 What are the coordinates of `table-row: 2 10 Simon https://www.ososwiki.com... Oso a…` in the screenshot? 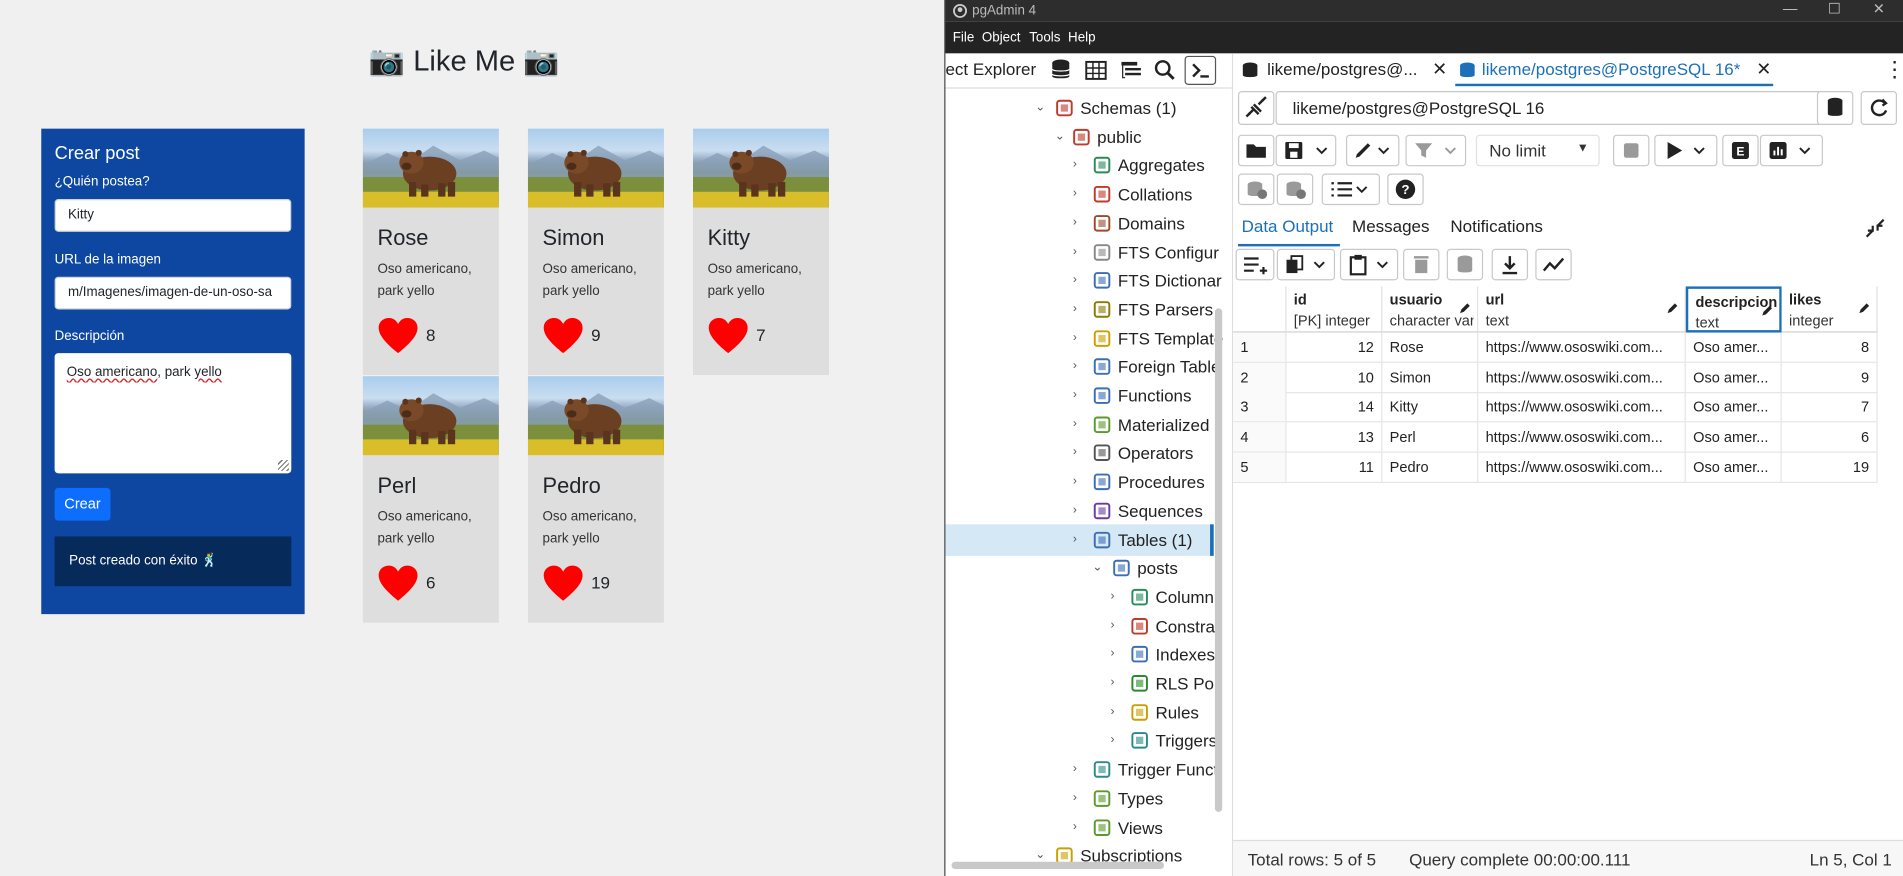 It's located at (1555, 377).